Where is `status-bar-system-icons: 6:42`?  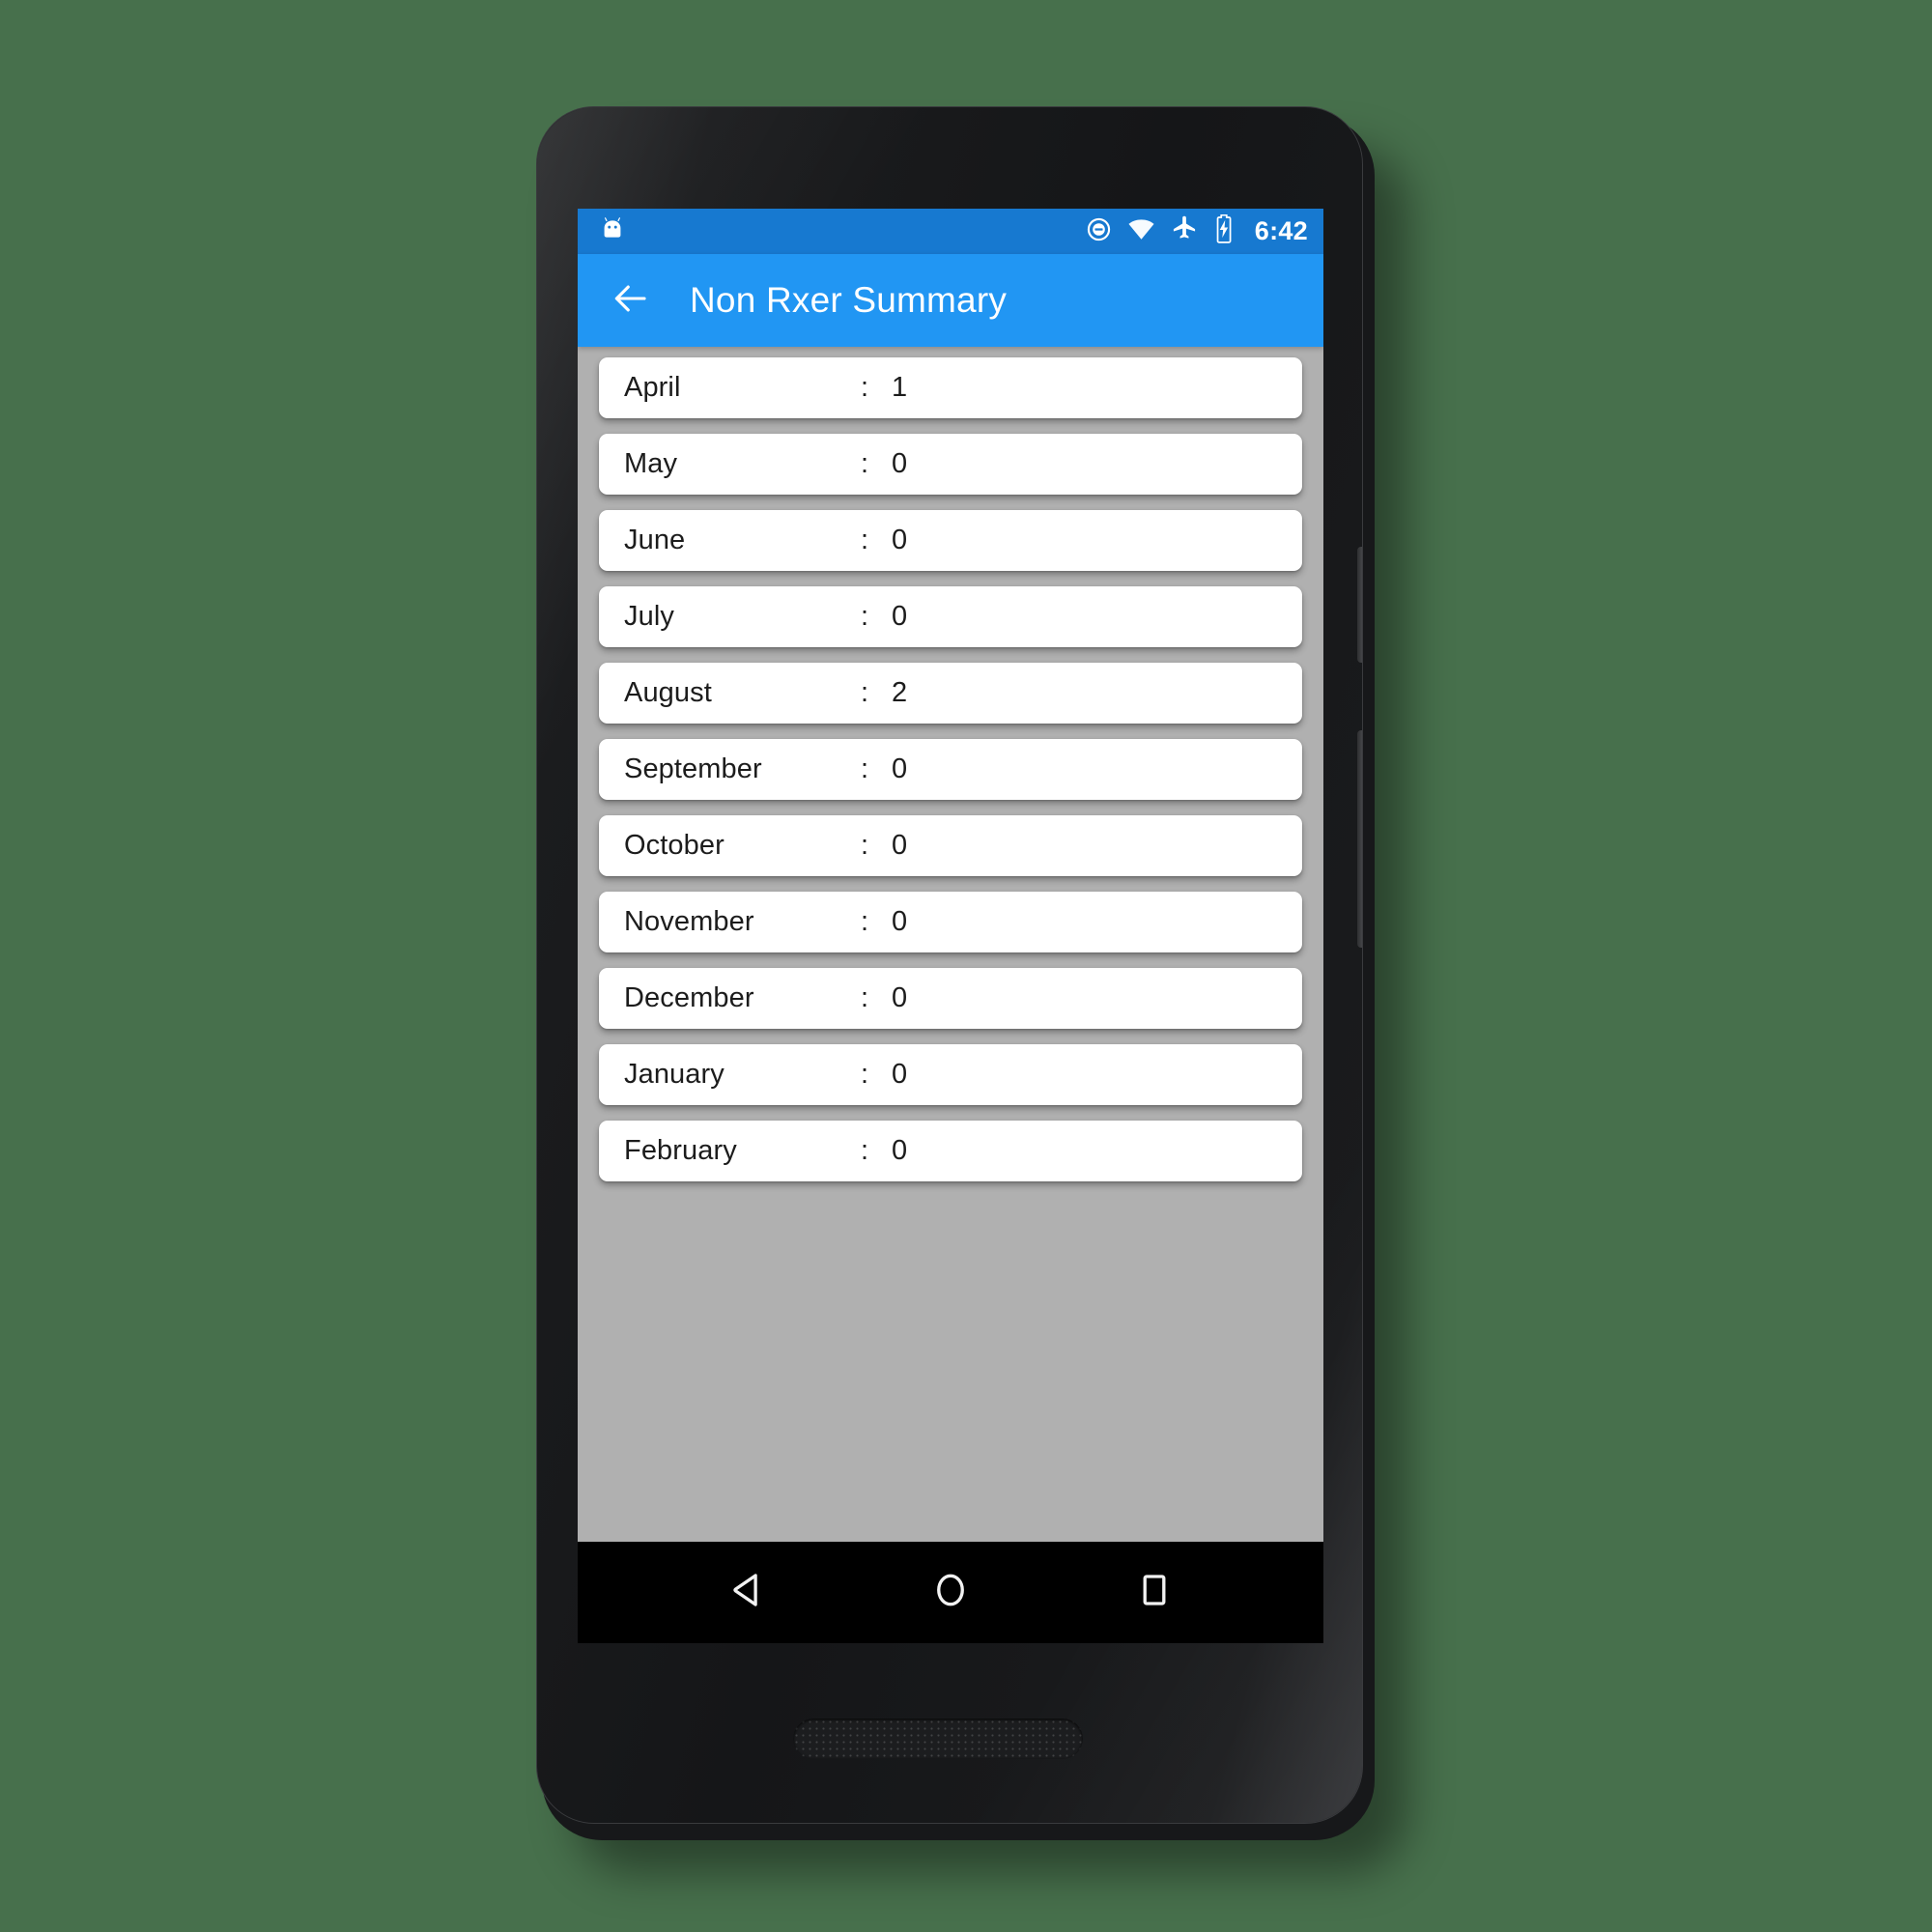
status-bar-system-icons: 6:42 is located at coordinates (1197, 230).